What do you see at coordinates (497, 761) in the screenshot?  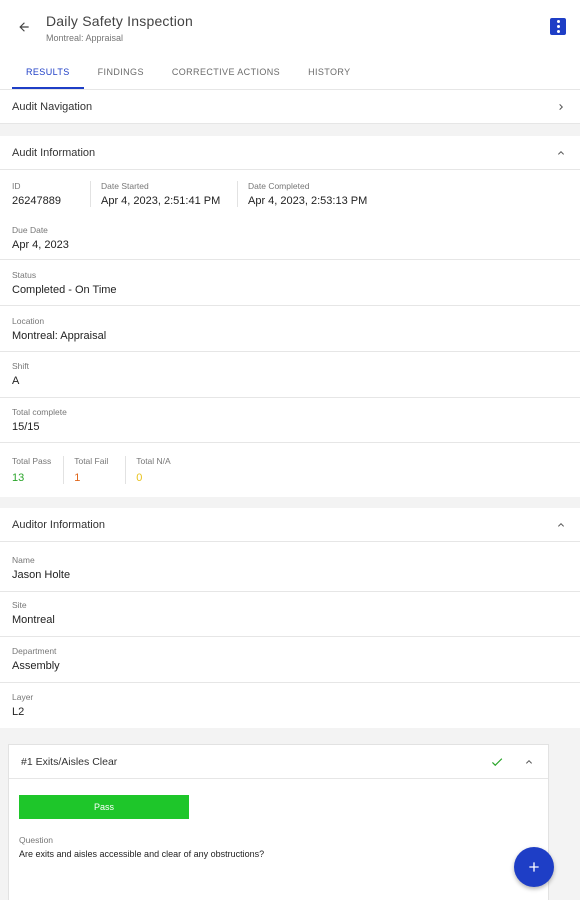 I see `check-icon` at bounding box center [497, 761].